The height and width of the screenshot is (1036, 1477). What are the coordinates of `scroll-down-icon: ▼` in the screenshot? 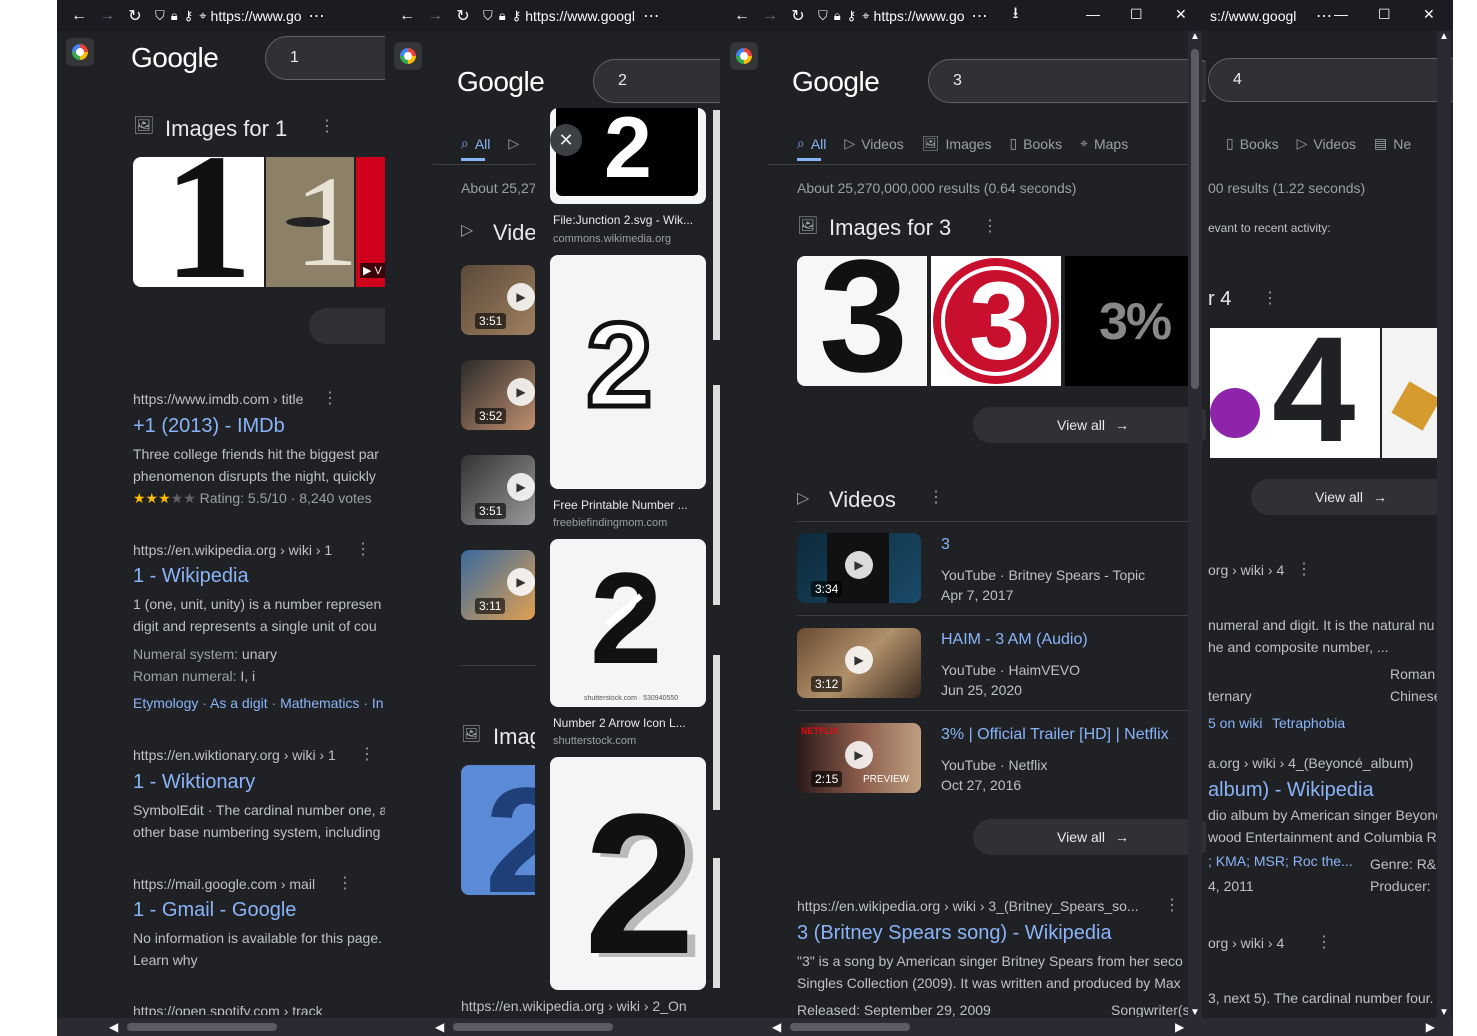 It's located at (1195, 1012).